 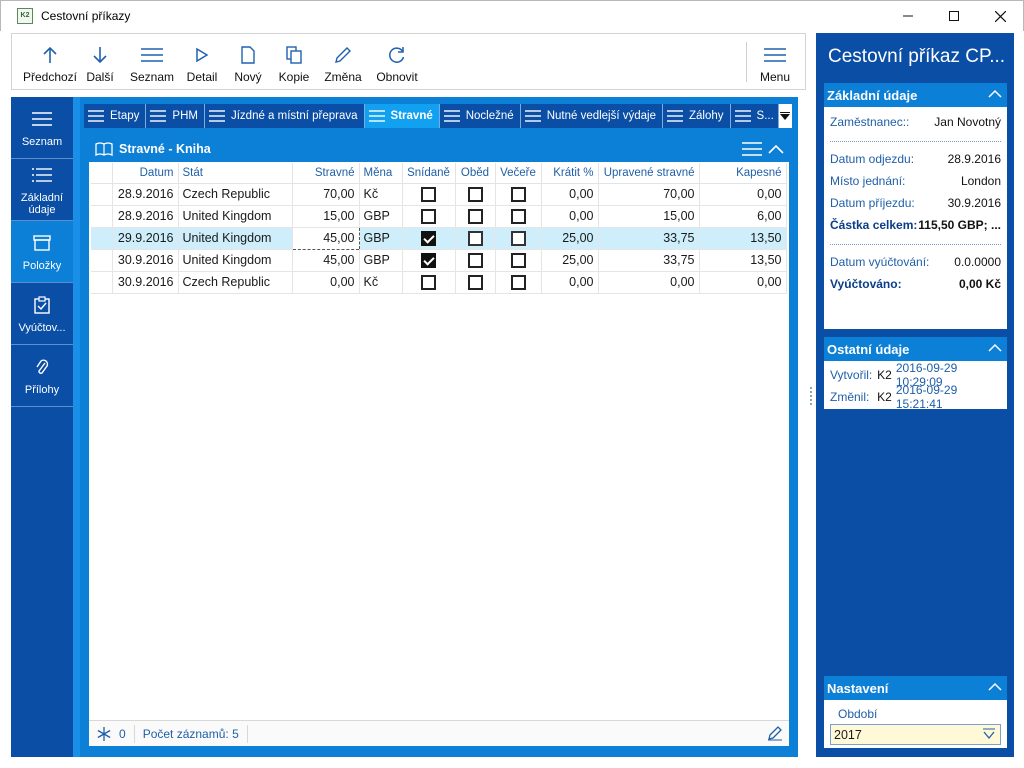 What do you see at coordinates (145, 173) in the screenshot?
I see `column-header-datum: Datum` at bounding box center [145, 173].